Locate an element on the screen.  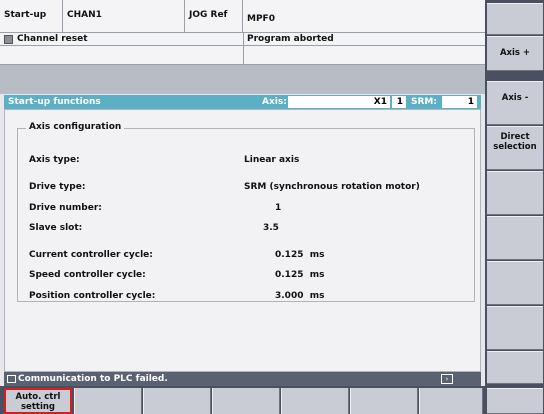
softkey-v7 is located at coordinates (515, 328).